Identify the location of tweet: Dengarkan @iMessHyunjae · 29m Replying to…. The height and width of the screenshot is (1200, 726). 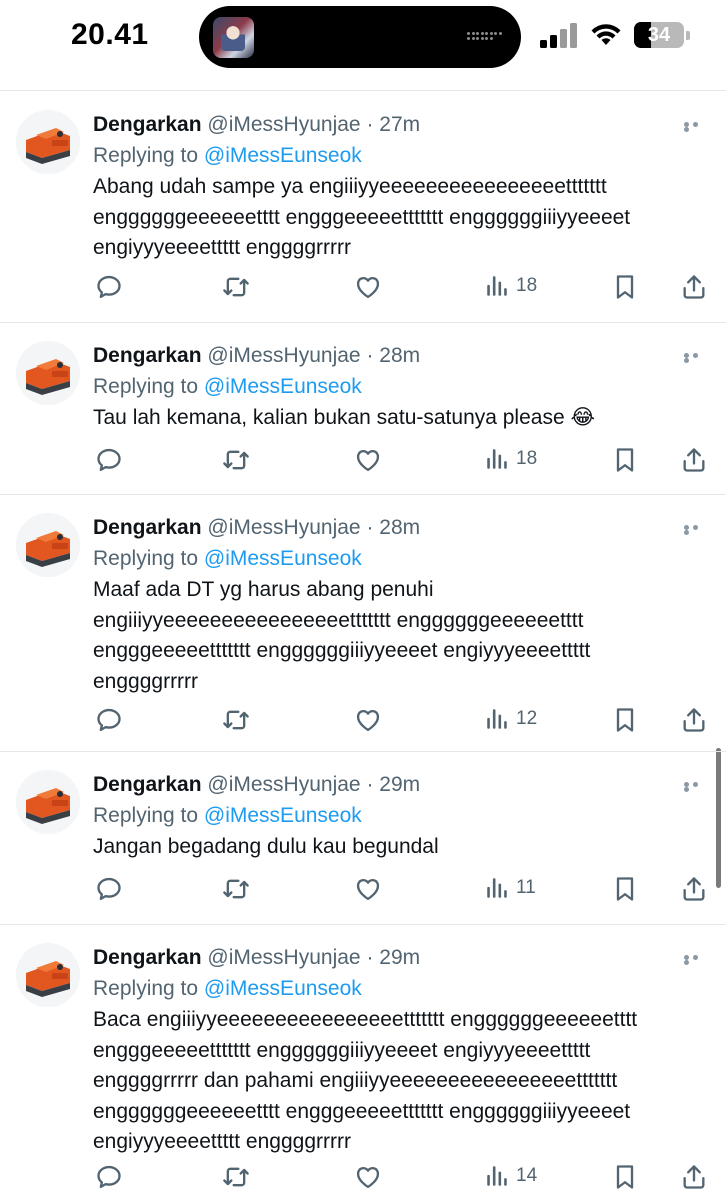
(363, 838).